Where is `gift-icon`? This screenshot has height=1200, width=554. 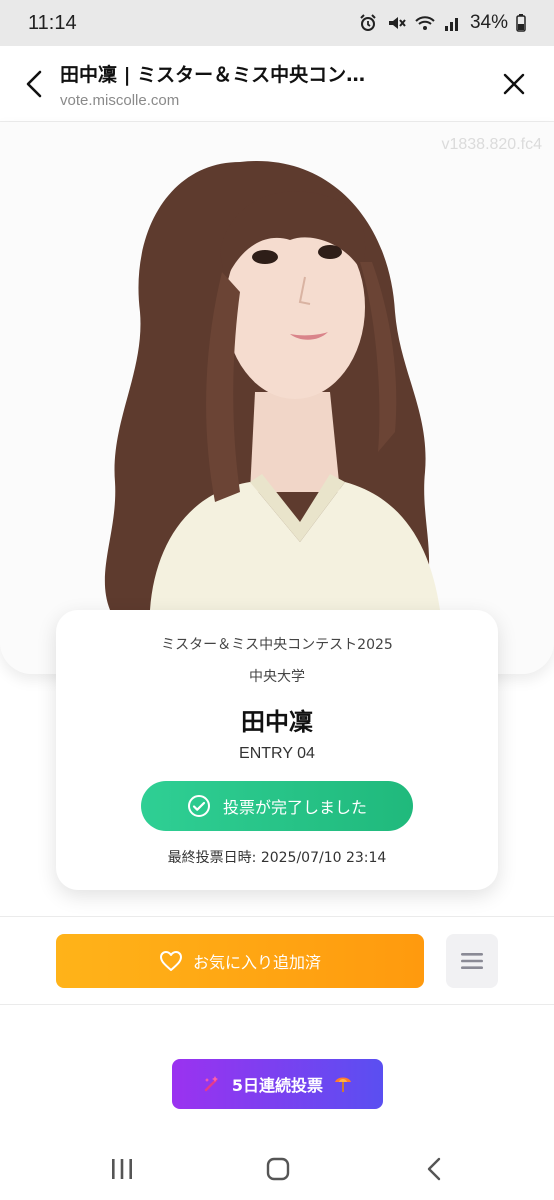 gift-icon is located at coordinates (343, 1084).